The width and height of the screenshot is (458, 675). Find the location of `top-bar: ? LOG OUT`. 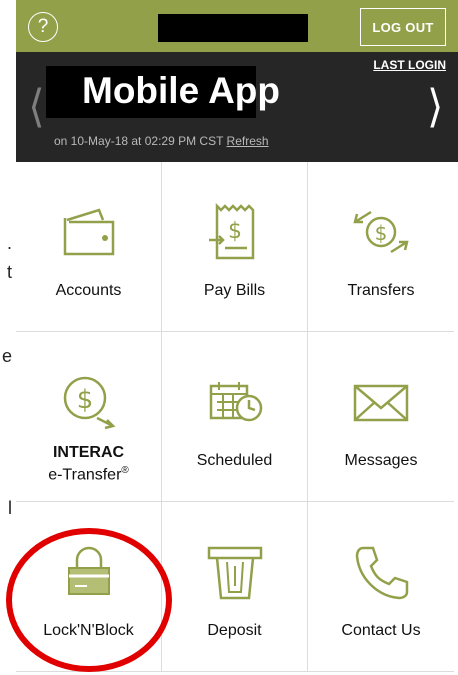

top-bar: ? LOG OUT is located at coordinates (237, 26).